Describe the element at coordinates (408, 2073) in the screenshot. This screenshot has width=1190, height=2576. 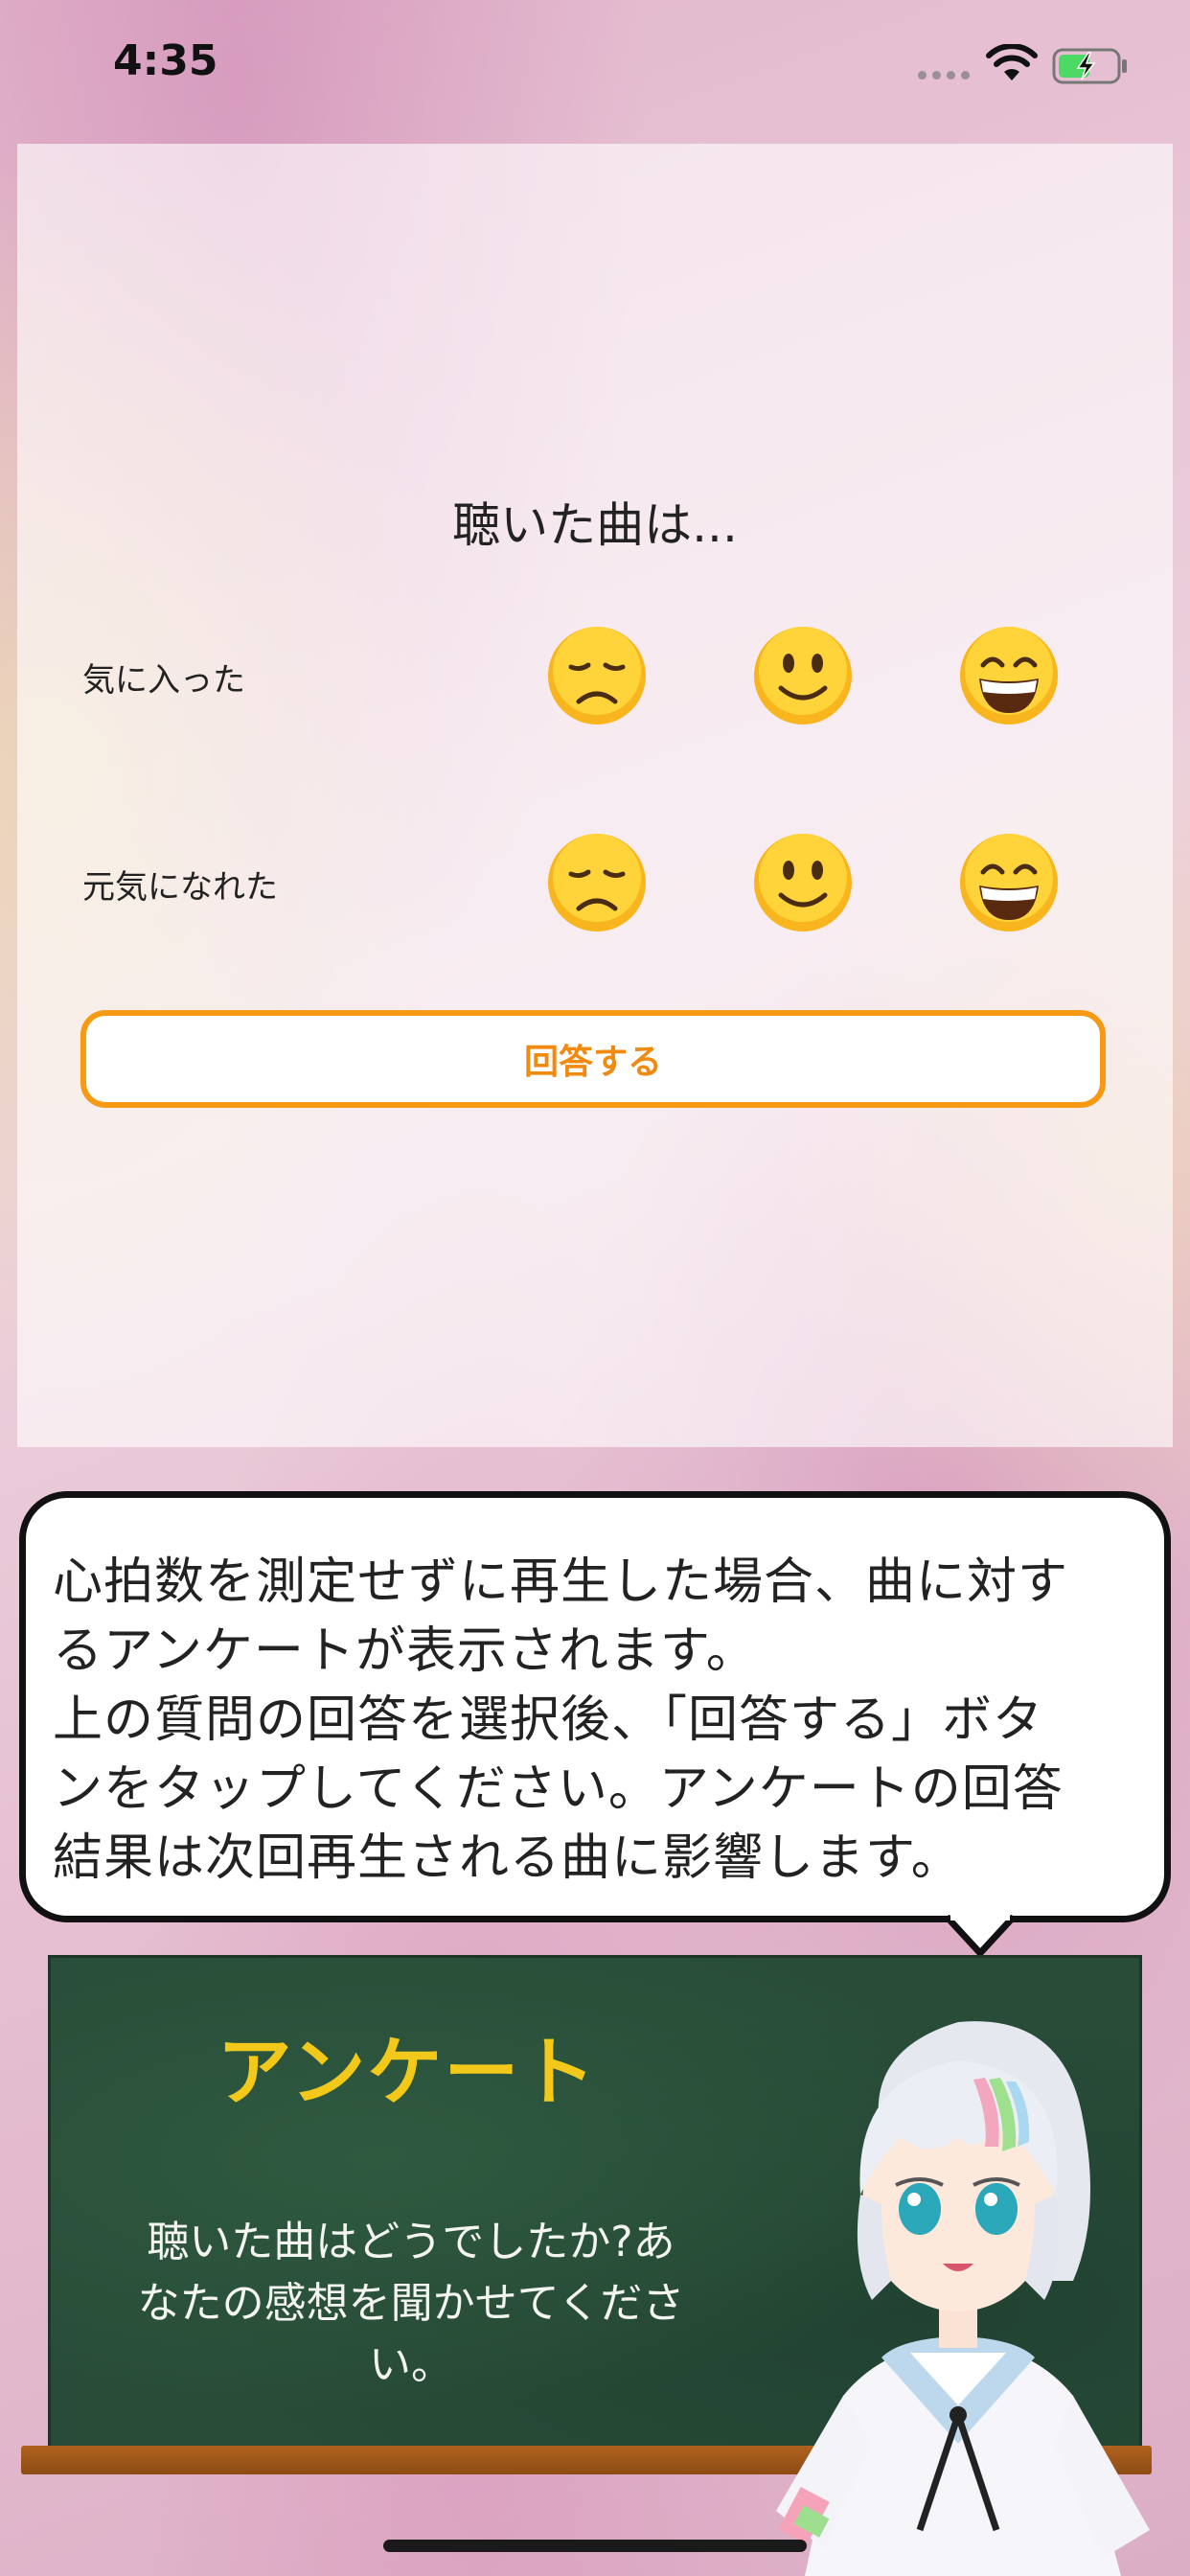
I see `board-title: アンケート` at that location.